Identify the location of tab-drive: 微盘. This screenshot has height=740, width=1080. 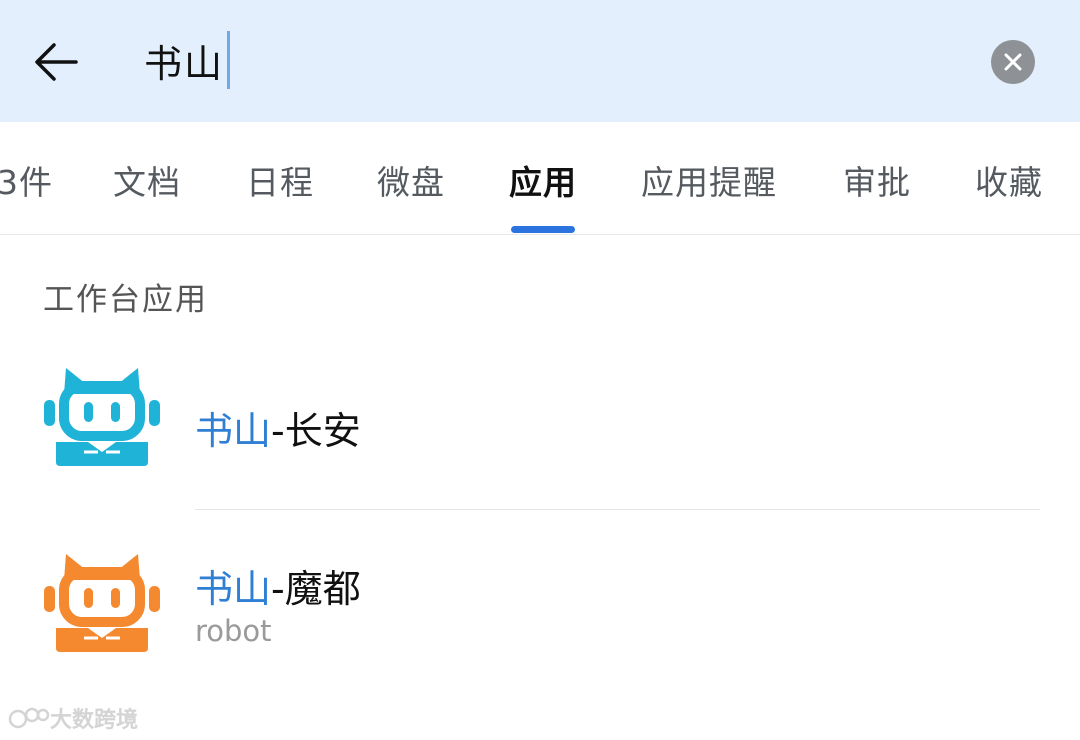
(411, 180).